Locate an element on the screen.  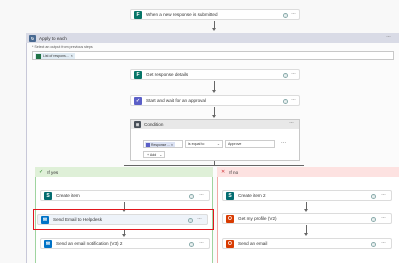
loop-icon: ↻ is located at coordinates (32, 38).